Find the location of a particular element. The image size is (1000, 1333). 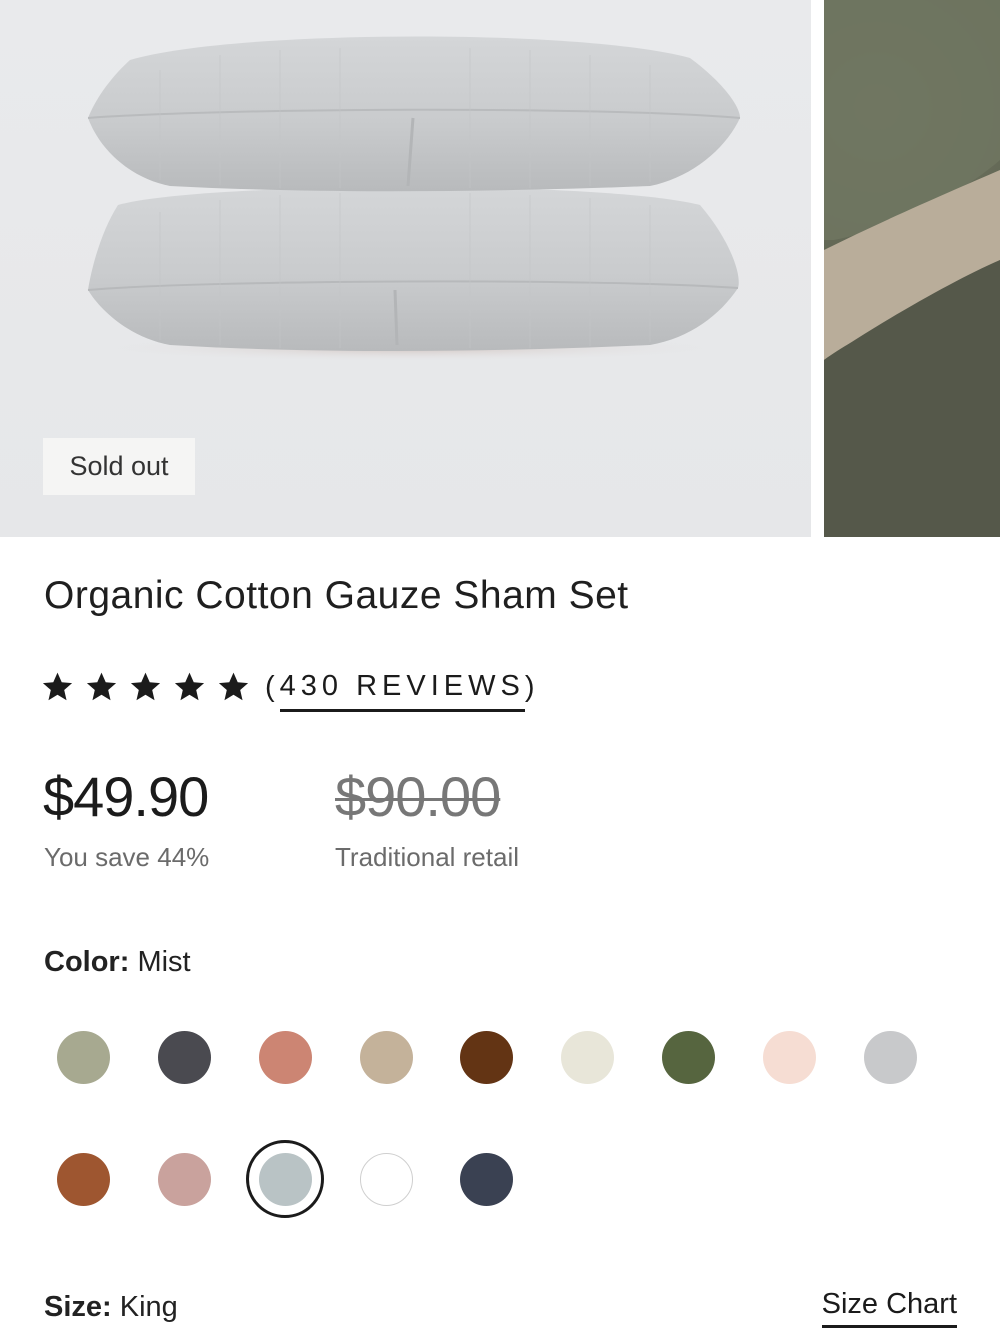

size-label-key: Size: is located at coordinates (78, 1307).